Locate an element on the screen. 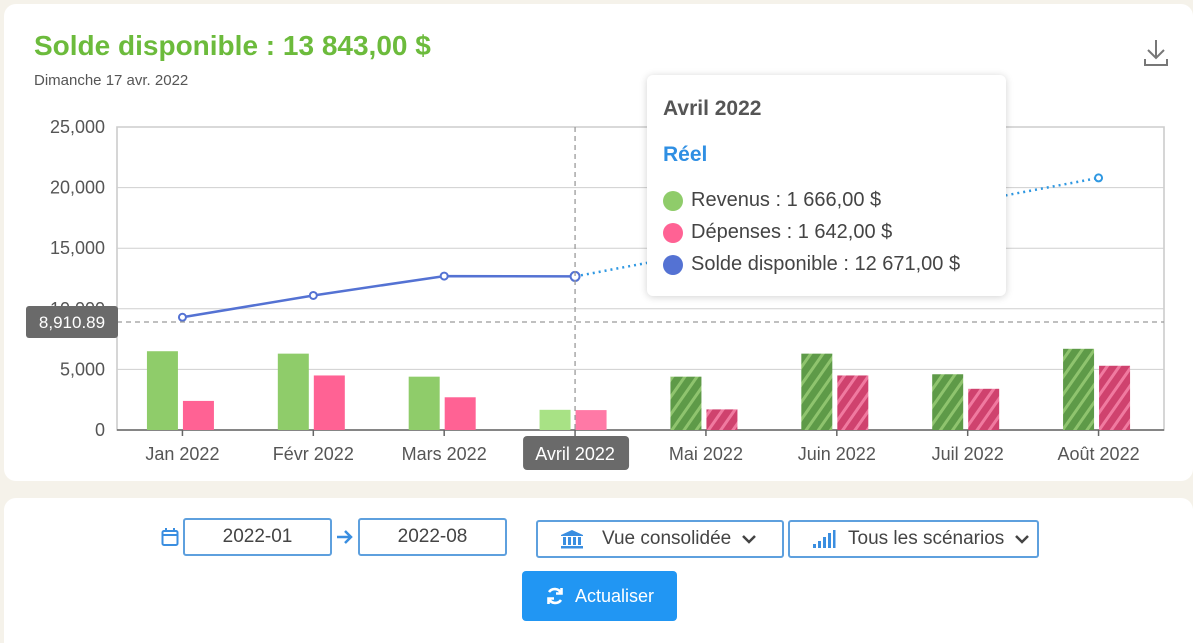 The width and height of the screenshot is (1193, 643). depenses-dot-icon is located at coordinates (673, 232).